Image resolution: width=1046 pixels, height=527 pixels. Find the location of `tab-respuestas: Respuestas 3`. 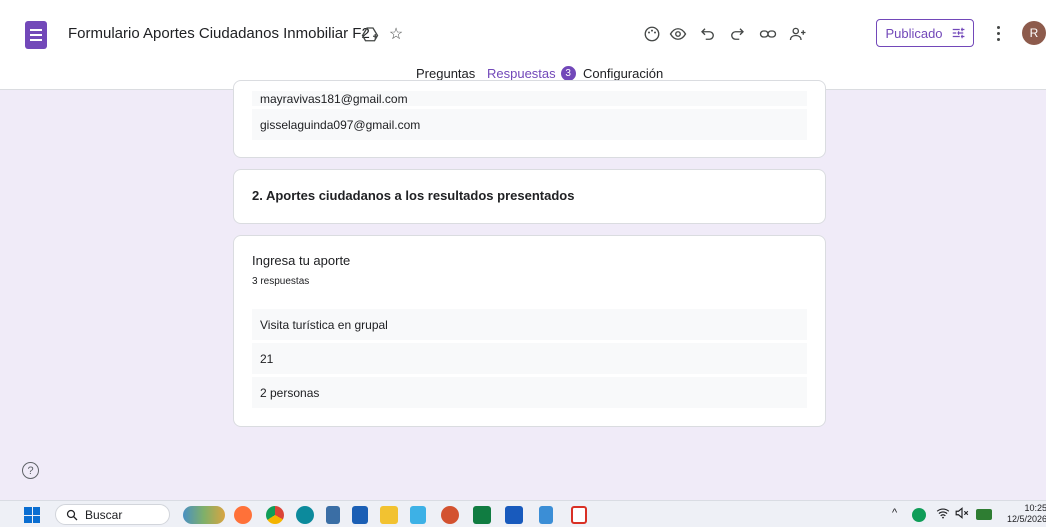

tab-respuestas: Respuestas 3 is located at coordinates (531, 73).